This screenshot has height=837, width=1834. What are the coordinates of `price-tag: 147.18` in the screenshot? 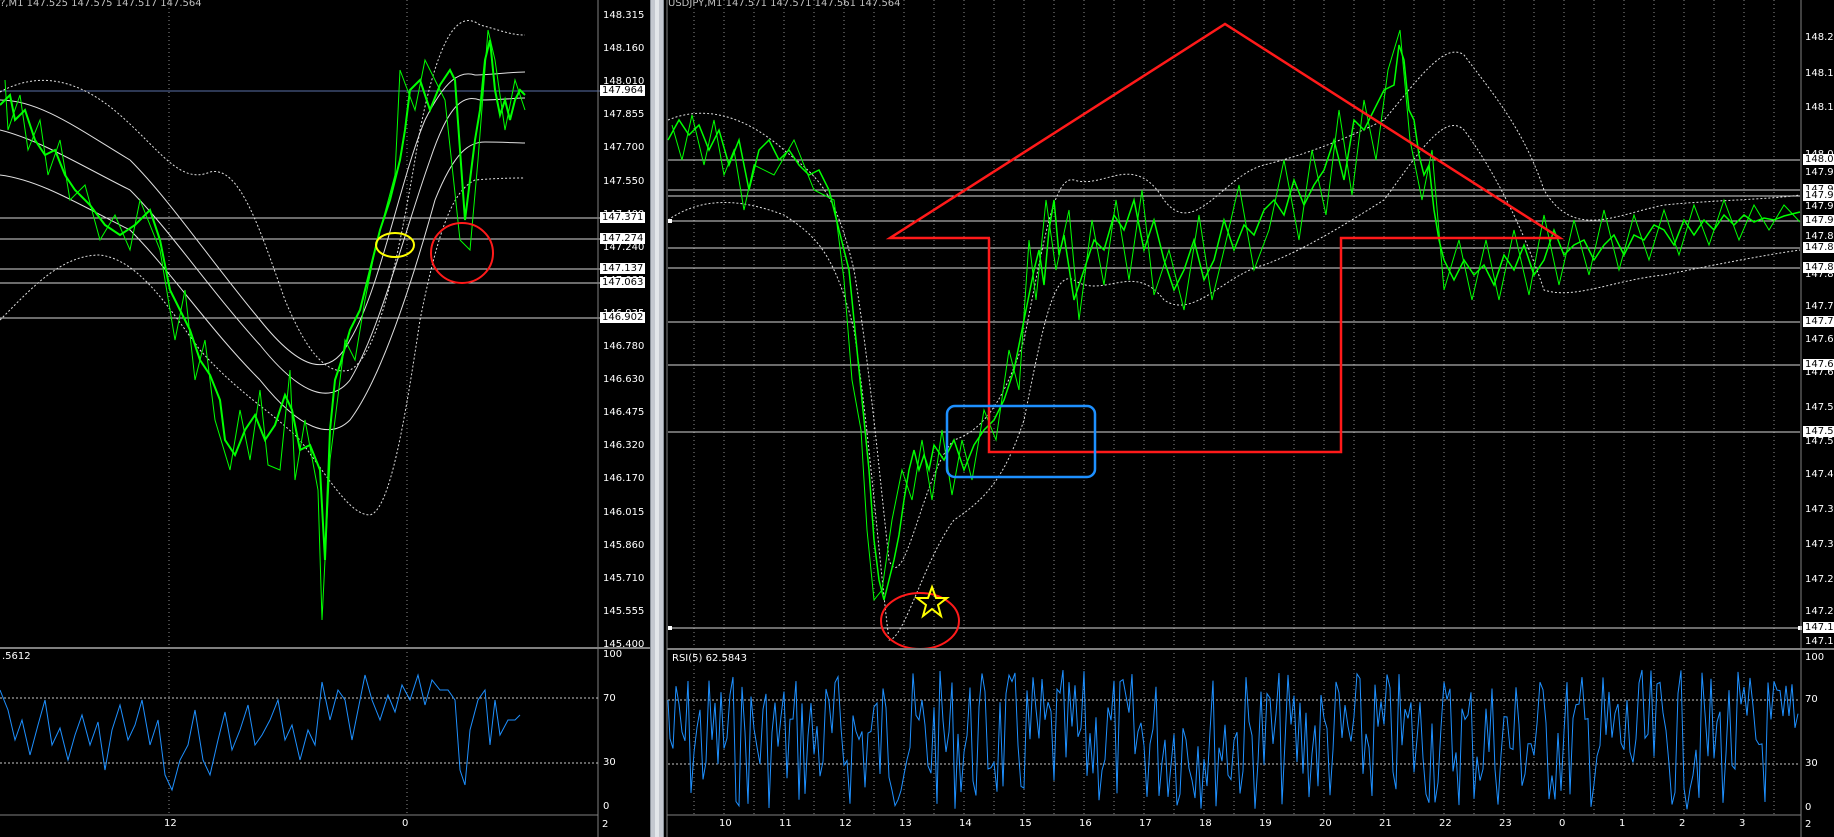 It's located at (1818, 627).